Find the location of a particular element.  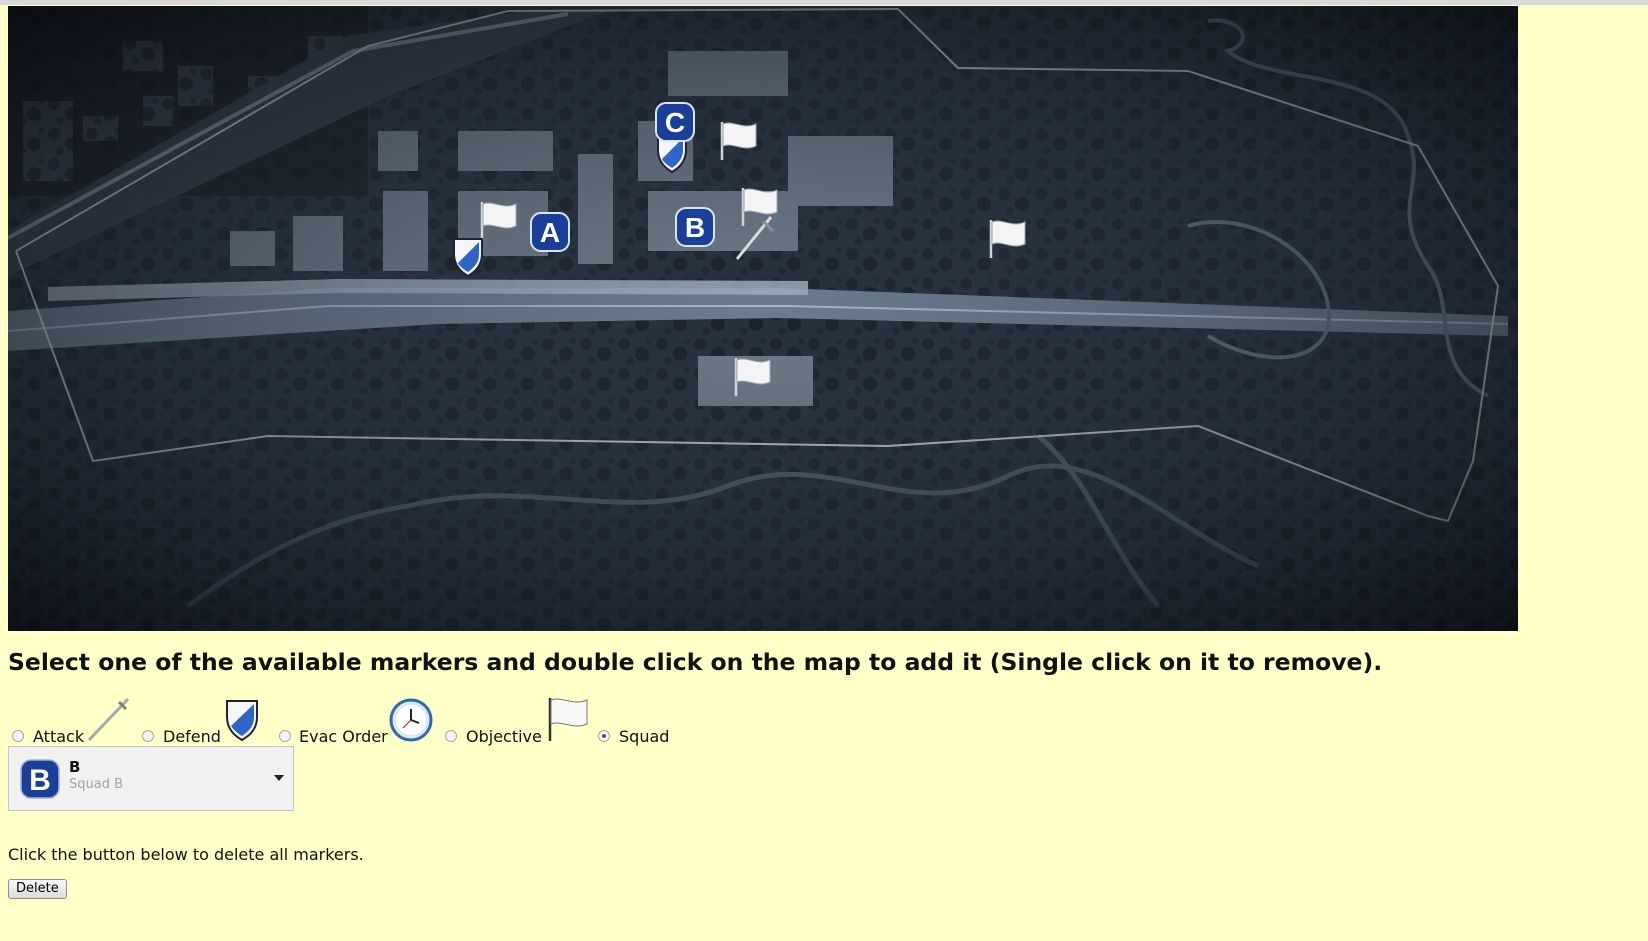

squad-c-badge: C is located at coordinates (675, 122).